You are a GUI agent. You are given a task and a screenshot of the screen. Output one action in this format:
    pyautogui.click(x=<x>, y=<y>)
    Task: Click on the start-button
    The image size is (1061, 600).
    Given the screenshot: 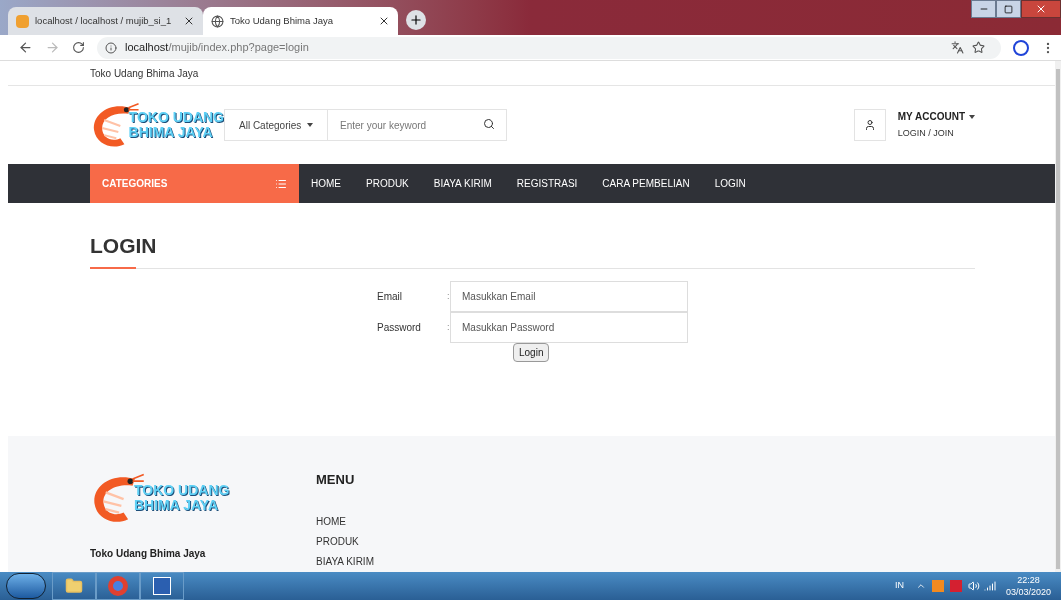 What is the action you would take?
    pyautogui.click(x=26, y=586)
    